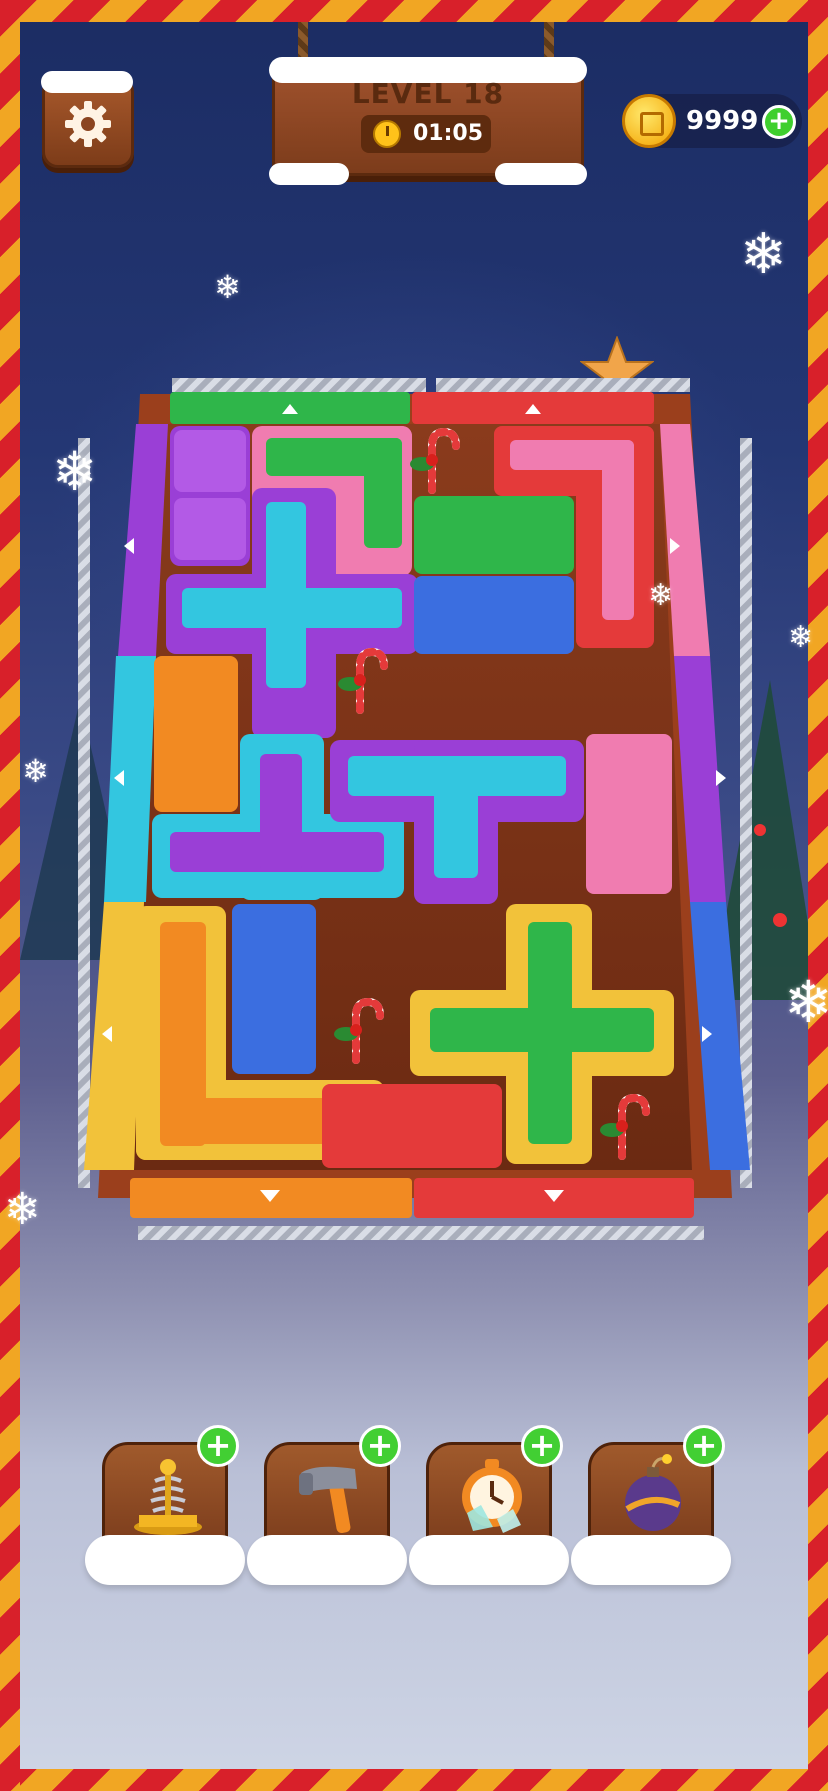  I want to click on timer: 01:05, so click(426, 134).